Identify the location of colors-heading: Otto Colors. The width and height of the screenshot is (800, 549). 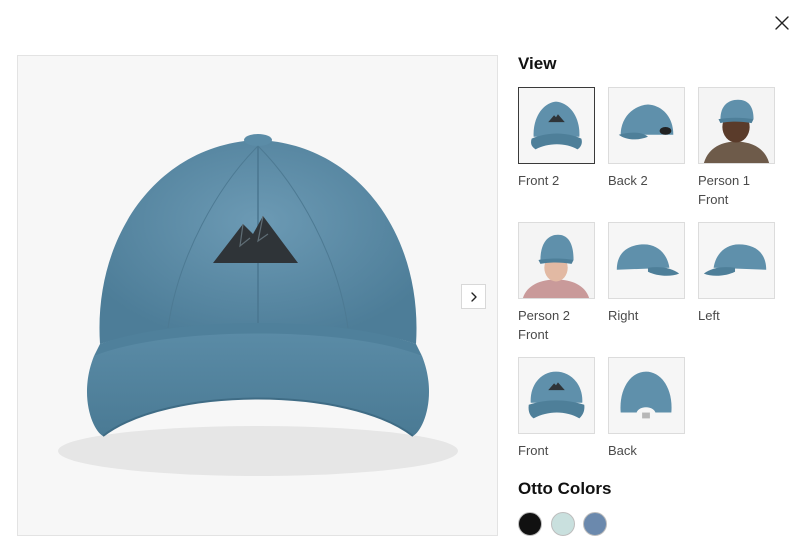
(565, 488).